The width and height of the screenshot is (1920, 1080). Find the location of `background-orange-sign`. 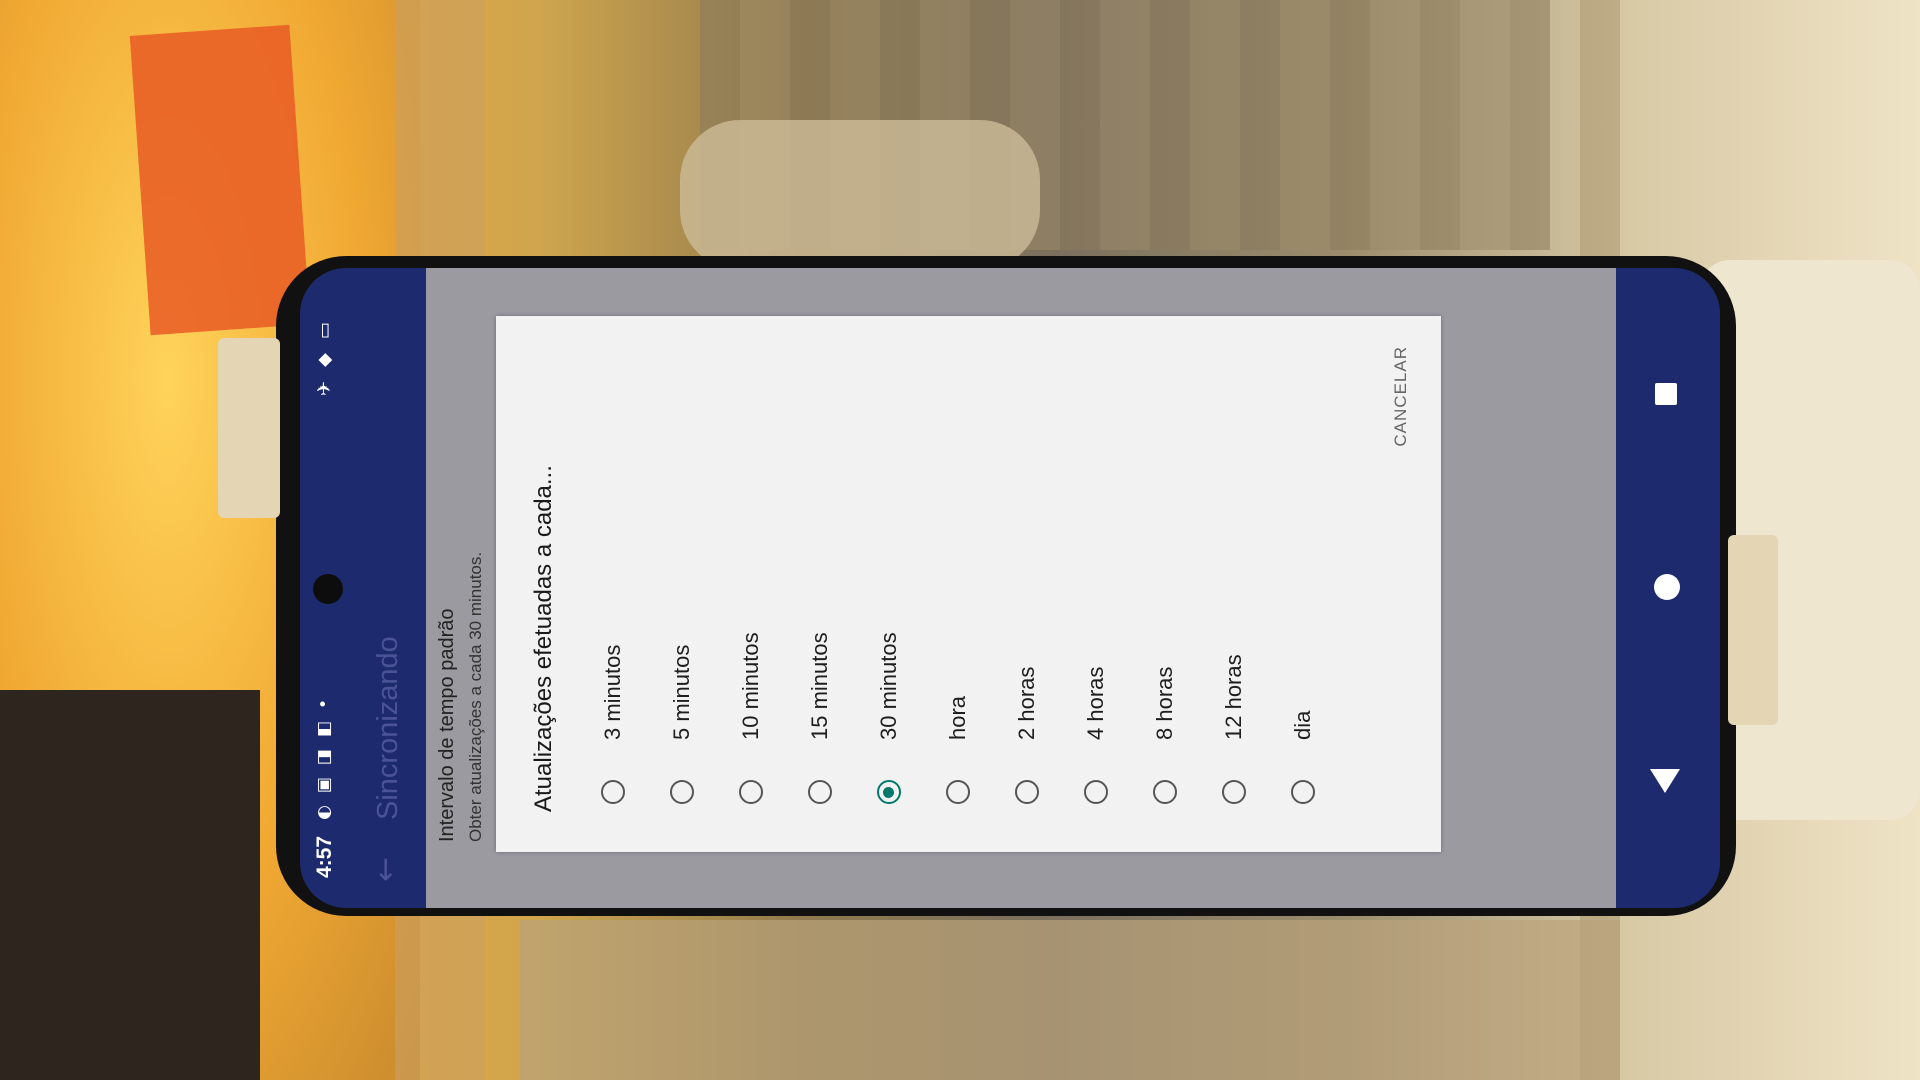

background-orange-sign is located at coordinates (220, 180).